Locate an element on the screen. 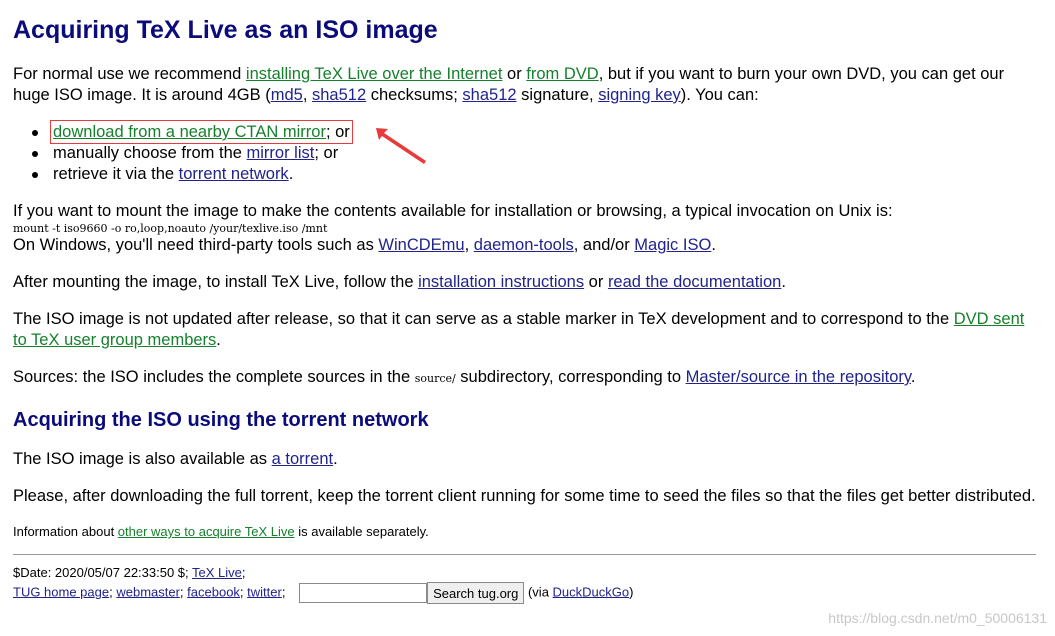 The image size is (1055, 636). after-text-3: . is located at coordinates (783, 282).